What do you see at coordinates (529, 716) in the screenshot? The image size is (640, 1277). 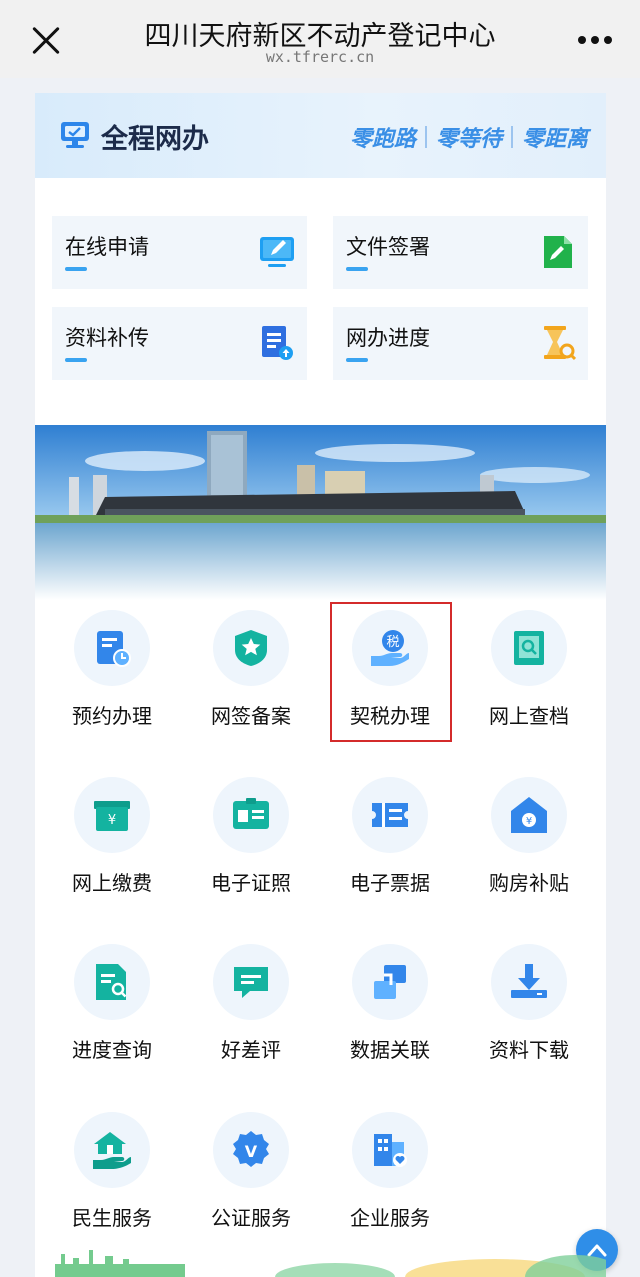 I see `service-label: 网上查档` at bounding box center [529, 716].